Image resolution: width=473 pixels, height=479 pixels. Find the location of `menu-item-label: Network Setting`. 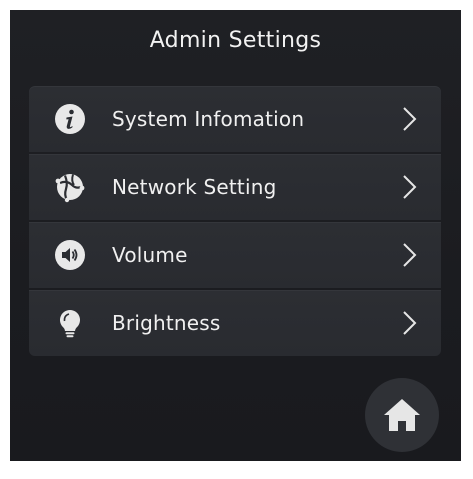

menu-item-label: Network Setting is located at coordinates (194, 187).